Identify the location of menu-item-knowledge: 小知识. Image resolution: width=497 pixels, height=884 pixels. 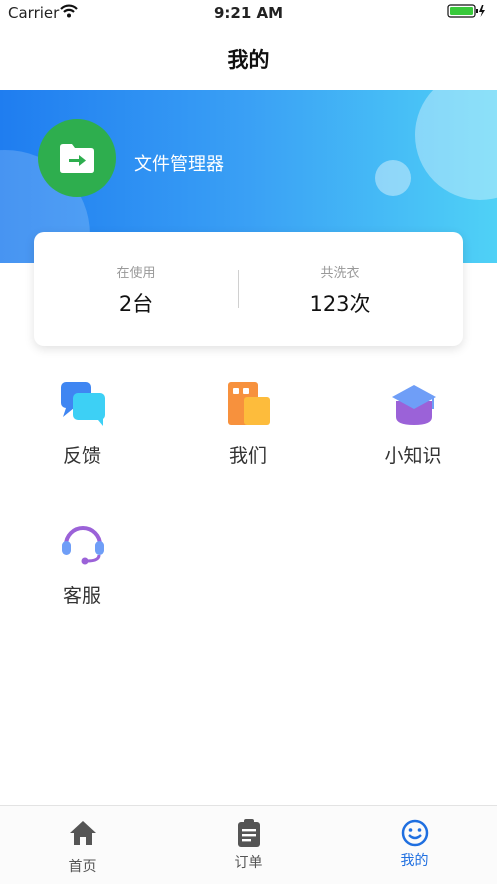
(413, 436).